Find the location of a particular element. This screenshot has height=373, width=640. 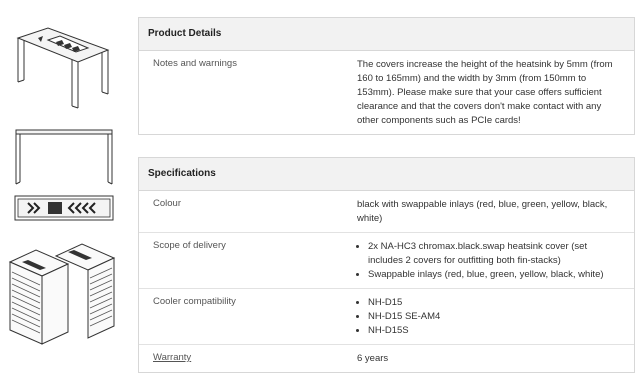

notes-warnings-label: Notes and warnings is located at coordinates (195, 63).